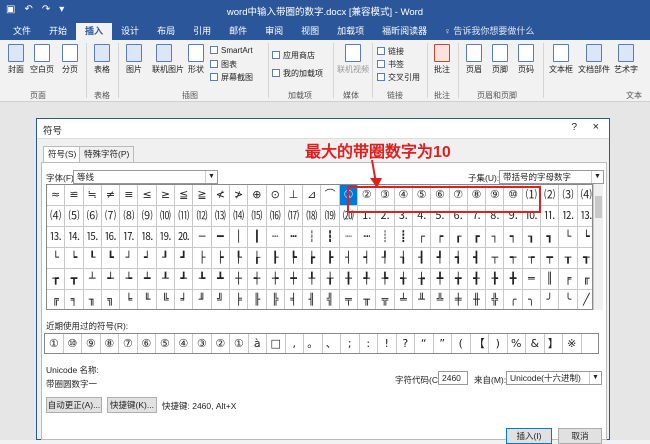  I want to click on textbox-button: 文本框, so click(561, 59).